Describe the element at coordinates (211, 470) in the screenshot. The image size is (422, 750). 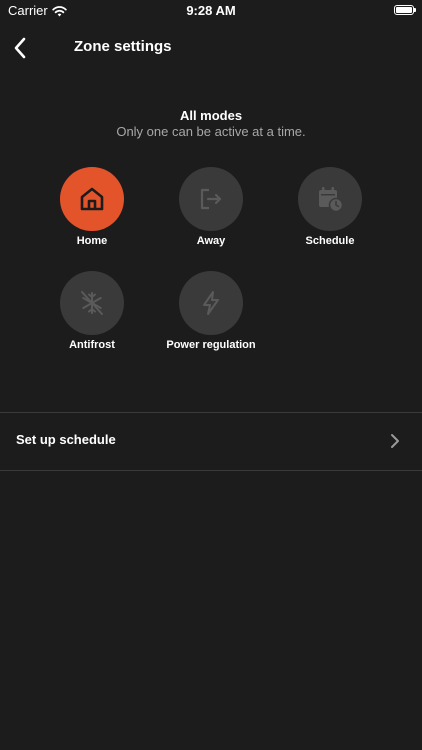
I see `divider-bottom` at that location.